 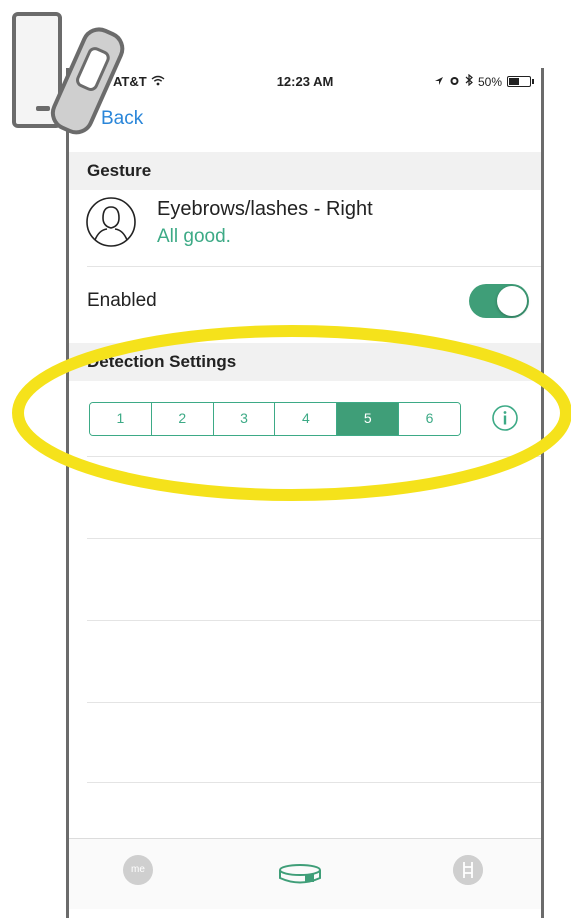 What do you see at coordinates (305, 171) in the screenshot?
I see `gesture-section-header: Gesture` at bounding box center [305, 171].